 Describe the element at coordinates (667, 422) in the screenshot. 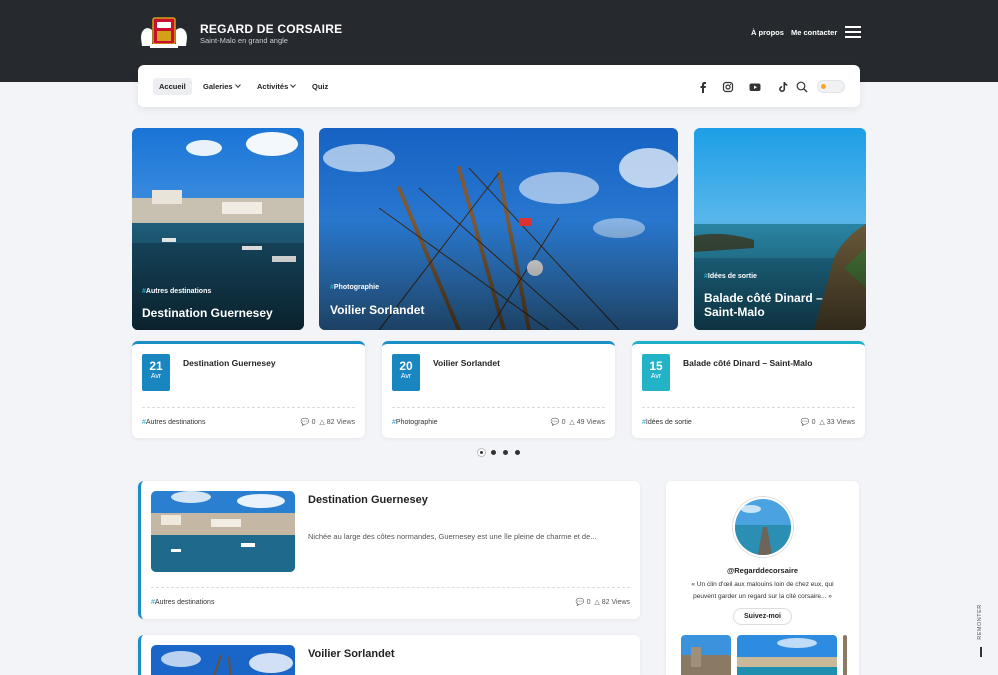

I see `mini-card-category: #Idées de sortie` at that location.